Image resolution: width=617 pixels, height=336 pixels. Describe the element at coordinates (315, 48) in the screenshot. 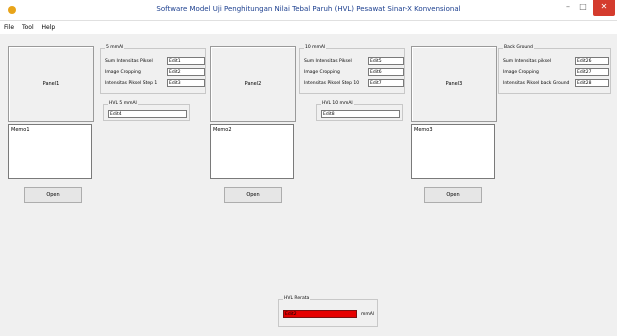

I see `group-10mmal-title: 10 mmAl` at that location.